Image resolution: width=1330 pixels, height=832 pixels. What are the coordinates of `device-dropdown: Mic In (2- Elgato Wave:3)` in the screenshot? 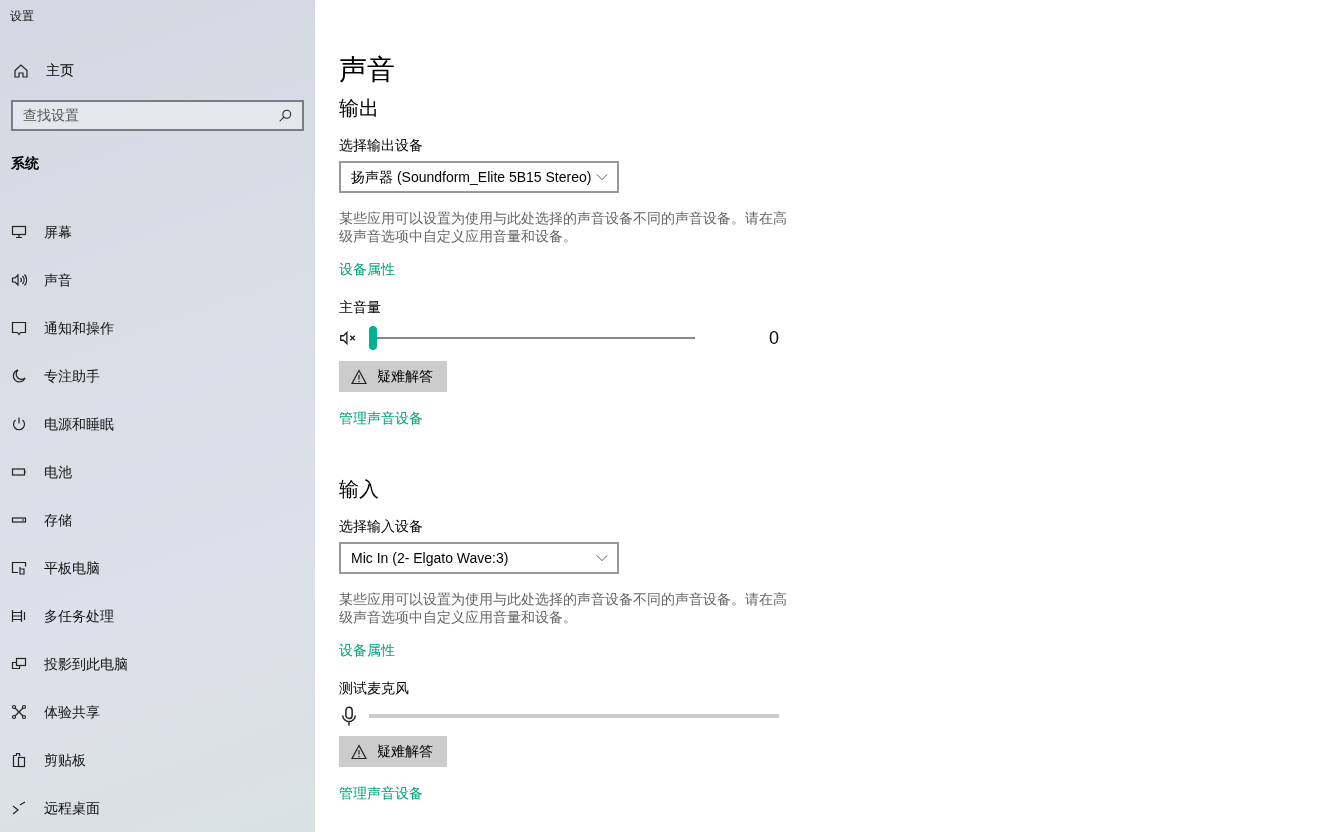 It's located at (479, 558).